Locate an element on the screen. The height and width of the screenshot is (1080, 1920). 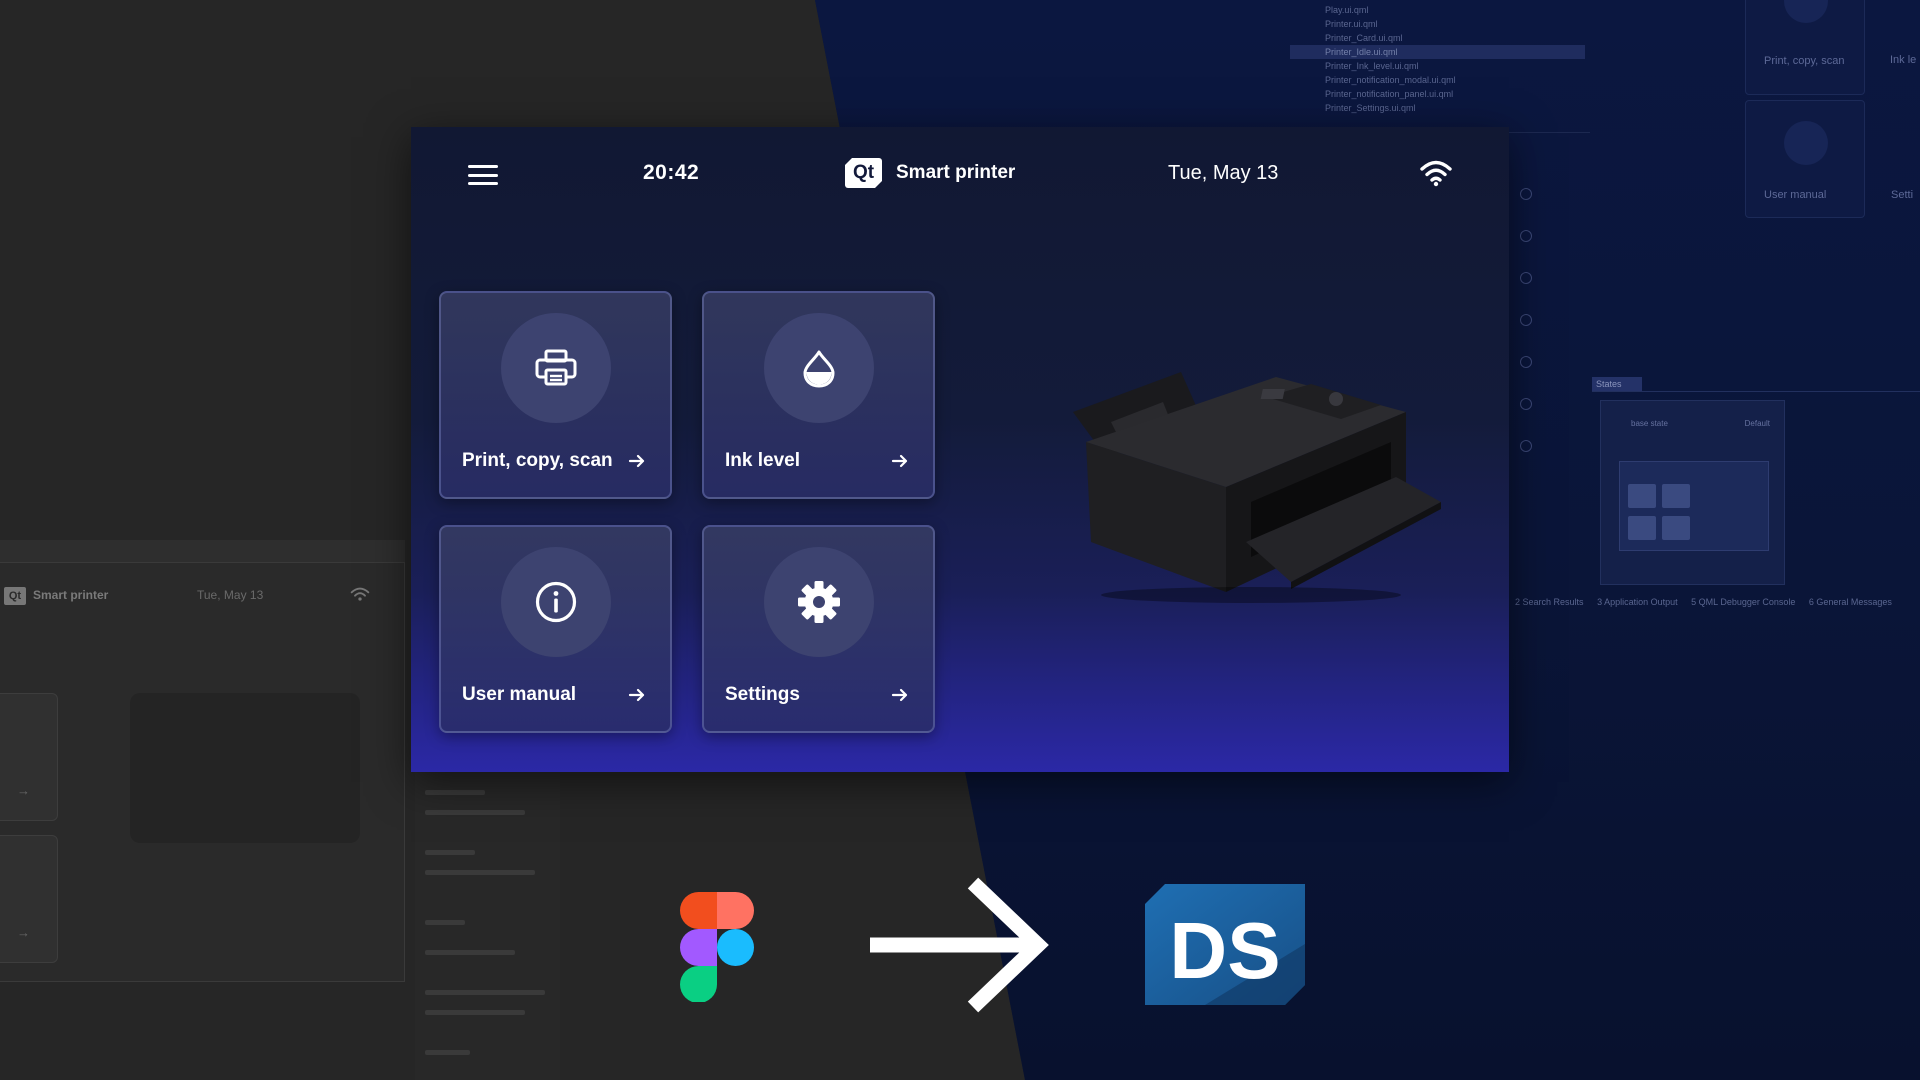
left-printer-silhouette is located at coordinates (245, 768).